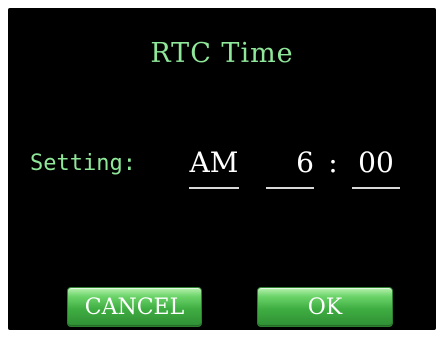 The width and height of the screenshot is (444, 338). I want to click on hour-field: 6, so click(290, 167).